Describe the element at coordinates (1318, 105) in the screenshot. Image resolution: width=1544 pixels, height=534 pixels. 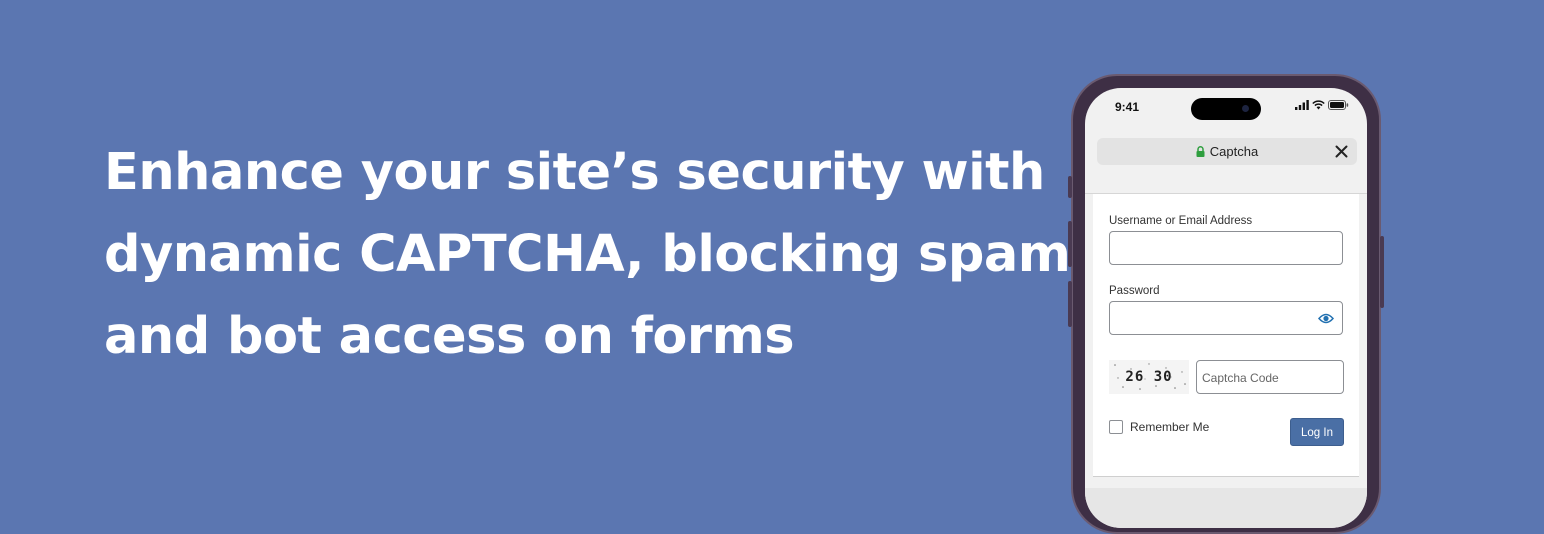
I see `wifi-icon` at that location.